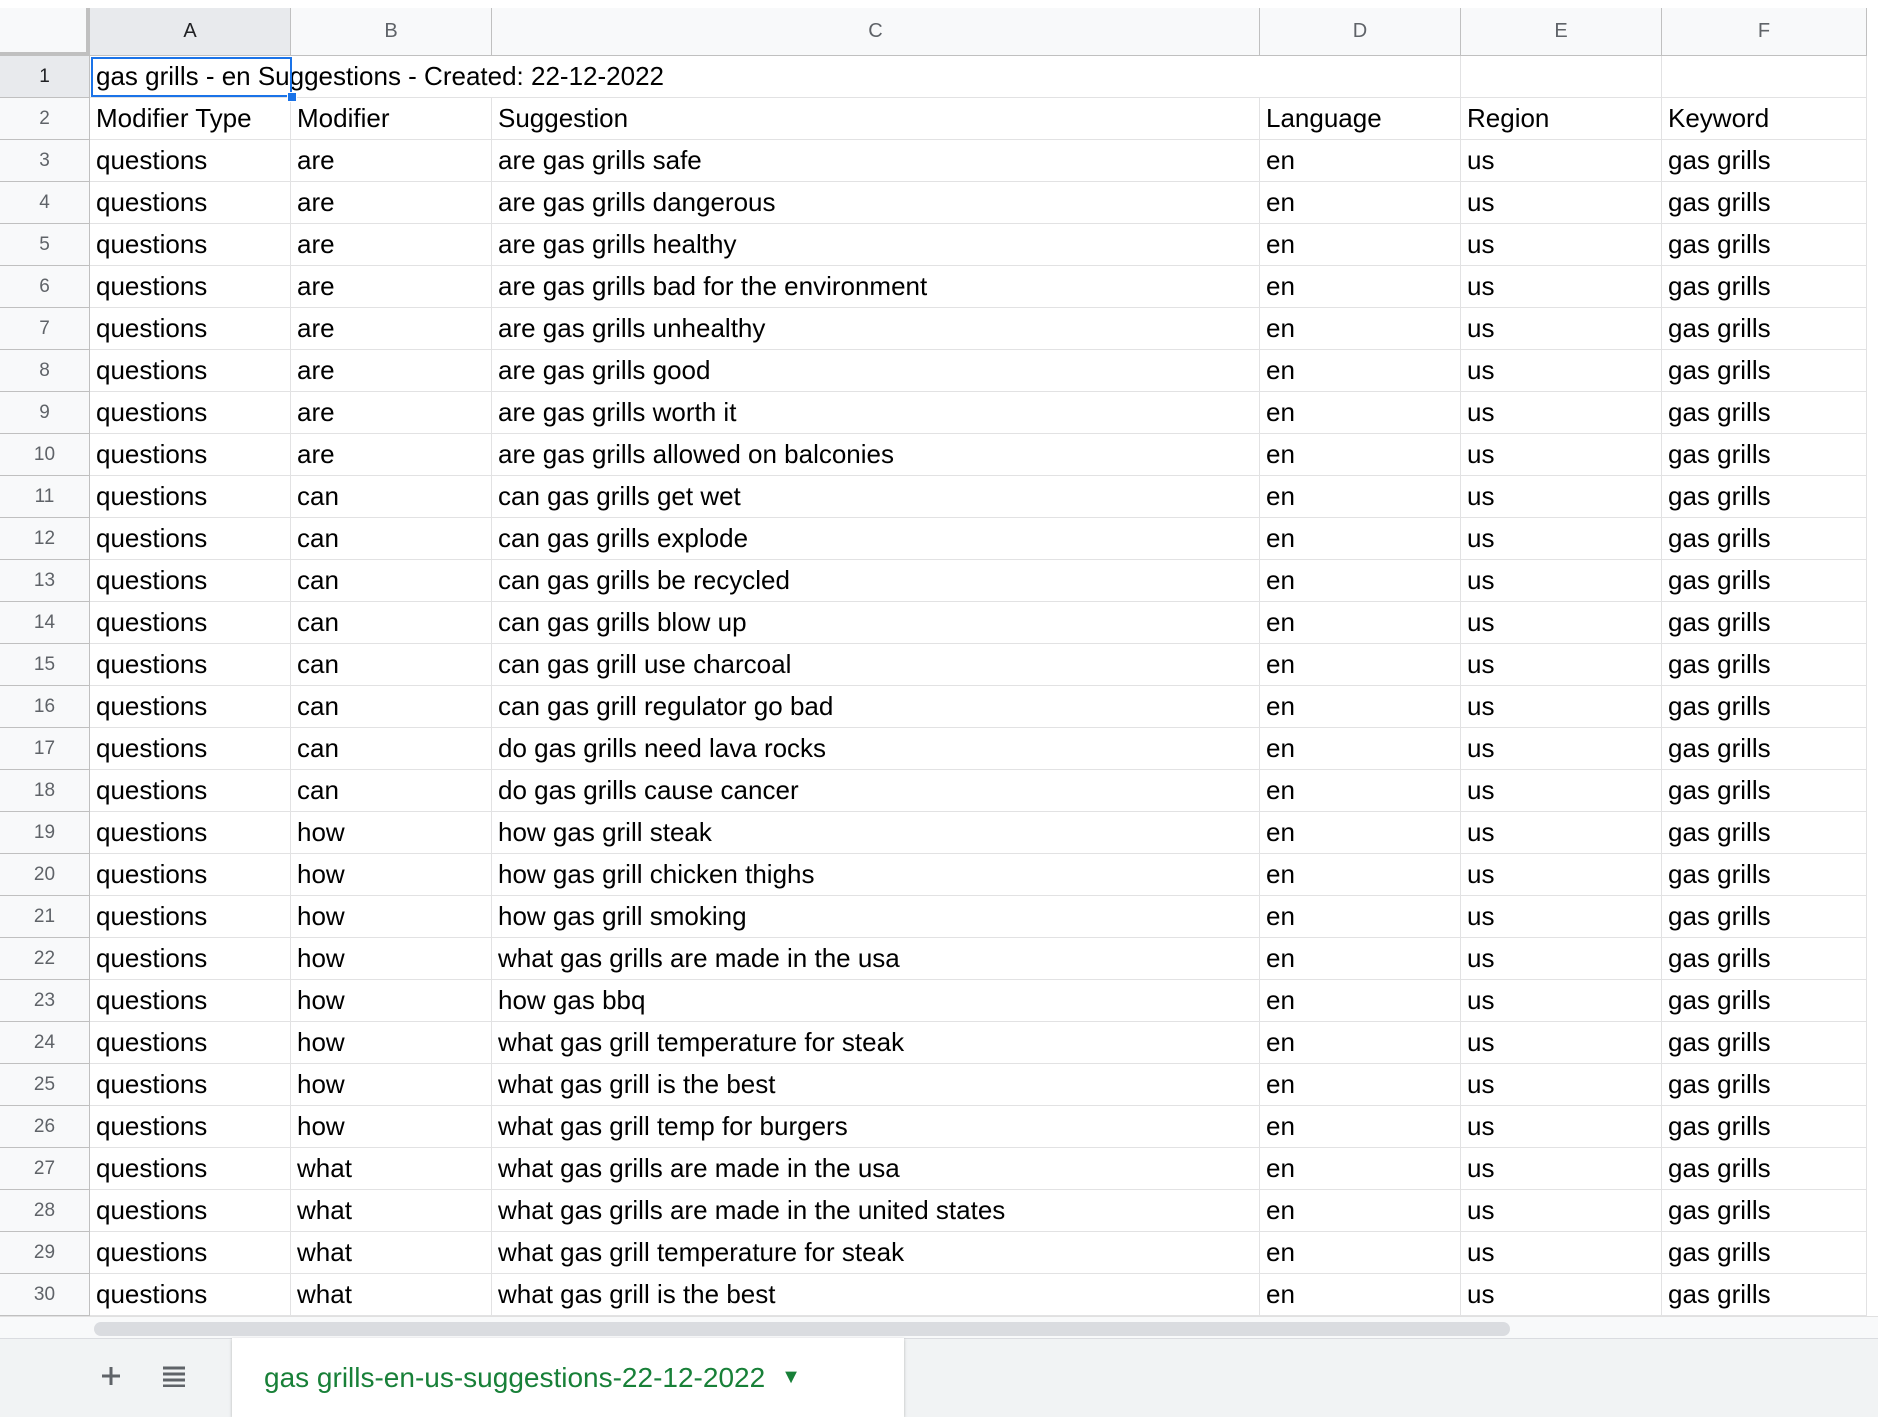 This screenshot has height=1417, width=1878. What do you see at coordinates (45, 581) in the screenshot?
I see `row-header: 13` at bounding box center [45, 581].